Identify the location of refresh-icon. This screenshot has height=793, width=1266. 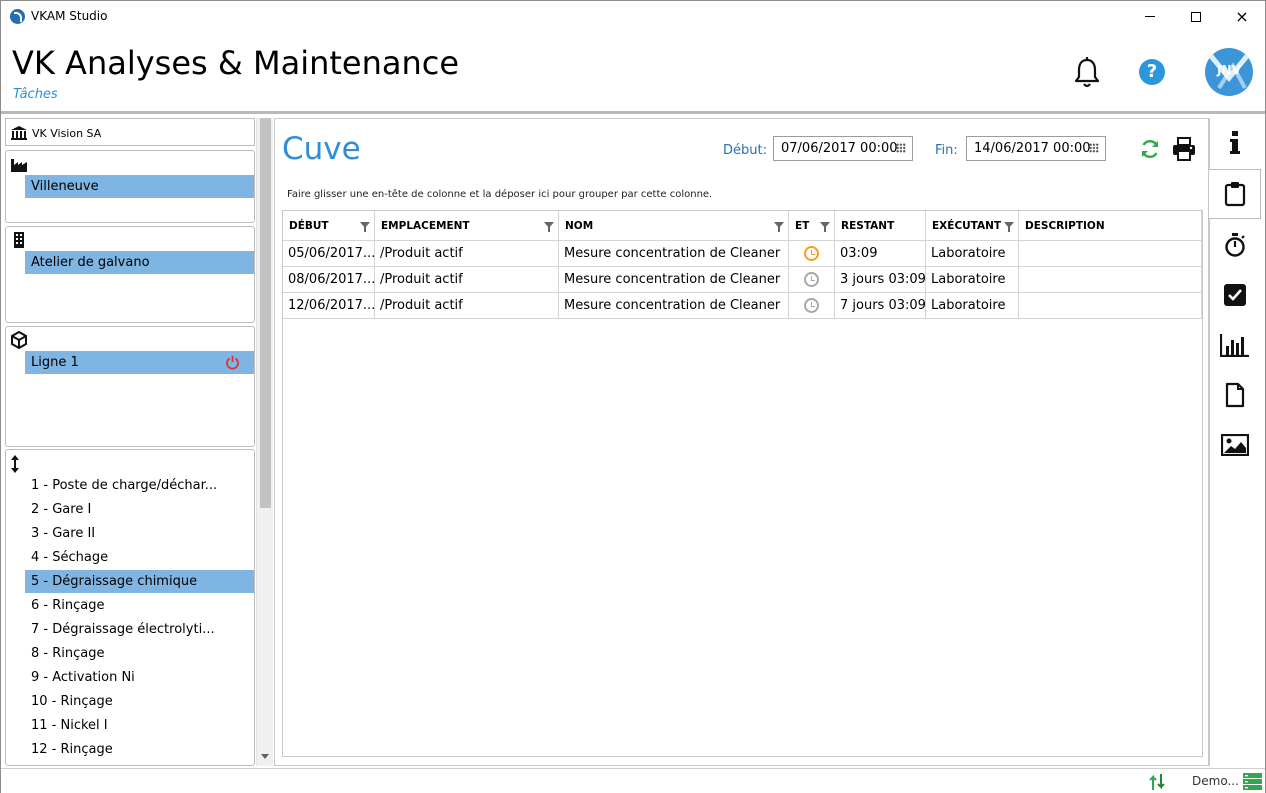
(1150, 149).